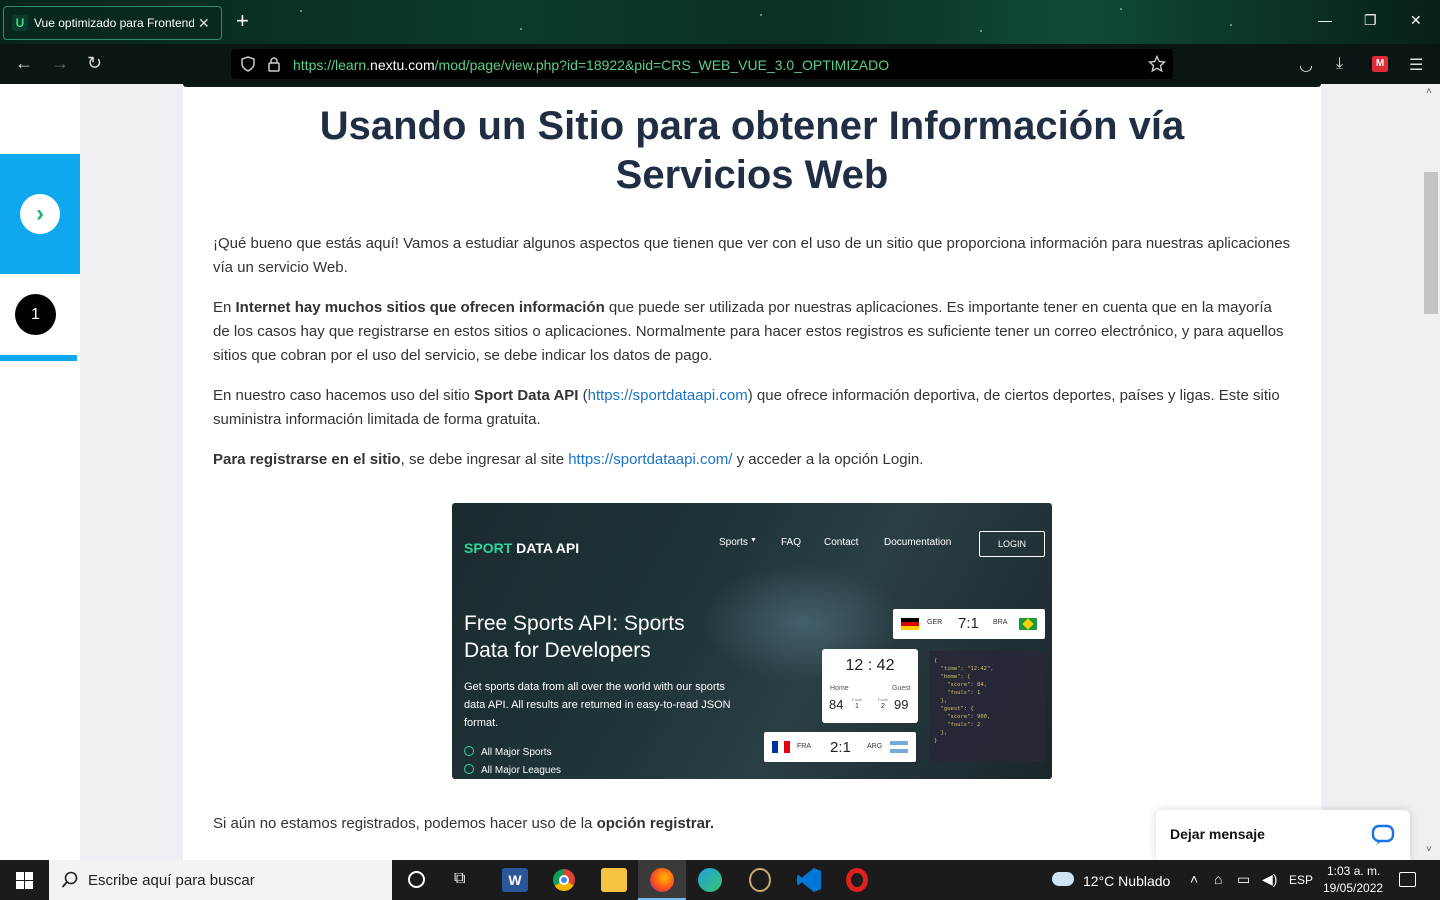 This screenshot has width=1440, height=900. What do you see at coordinates (760, 880) in the screenshot?
I see `lol-client-icon` at bounding box center [760, 880].